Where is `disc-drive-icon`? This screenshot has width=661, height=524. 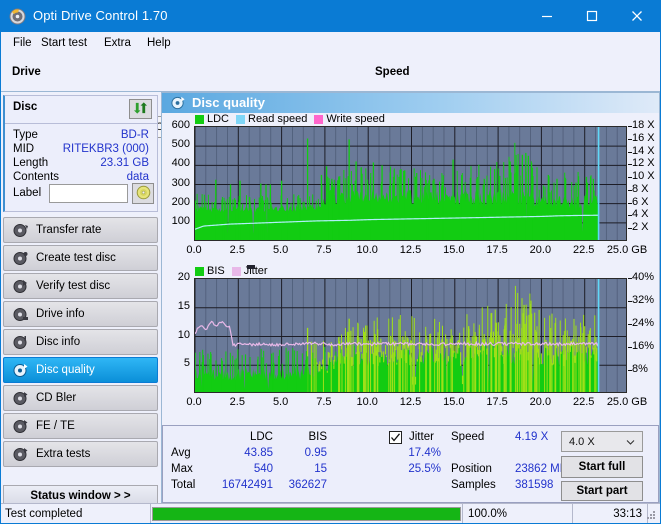
disc-drive-icon is located at coordinates (20, 314).